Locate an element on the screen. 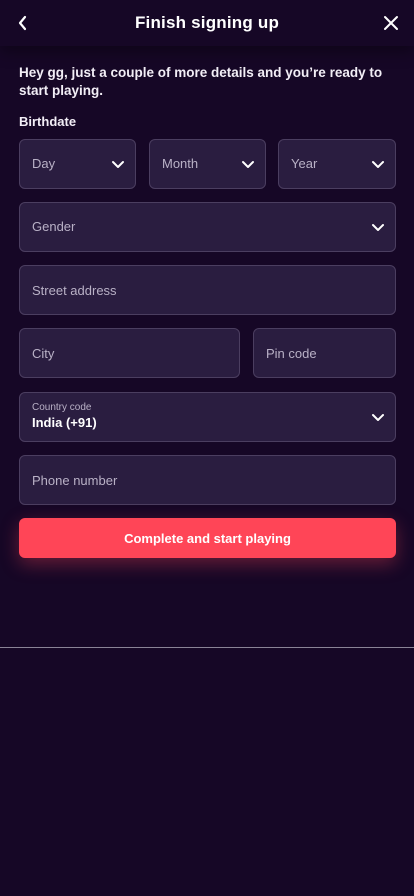  phone-number-field is located at coordinates (207, 480).